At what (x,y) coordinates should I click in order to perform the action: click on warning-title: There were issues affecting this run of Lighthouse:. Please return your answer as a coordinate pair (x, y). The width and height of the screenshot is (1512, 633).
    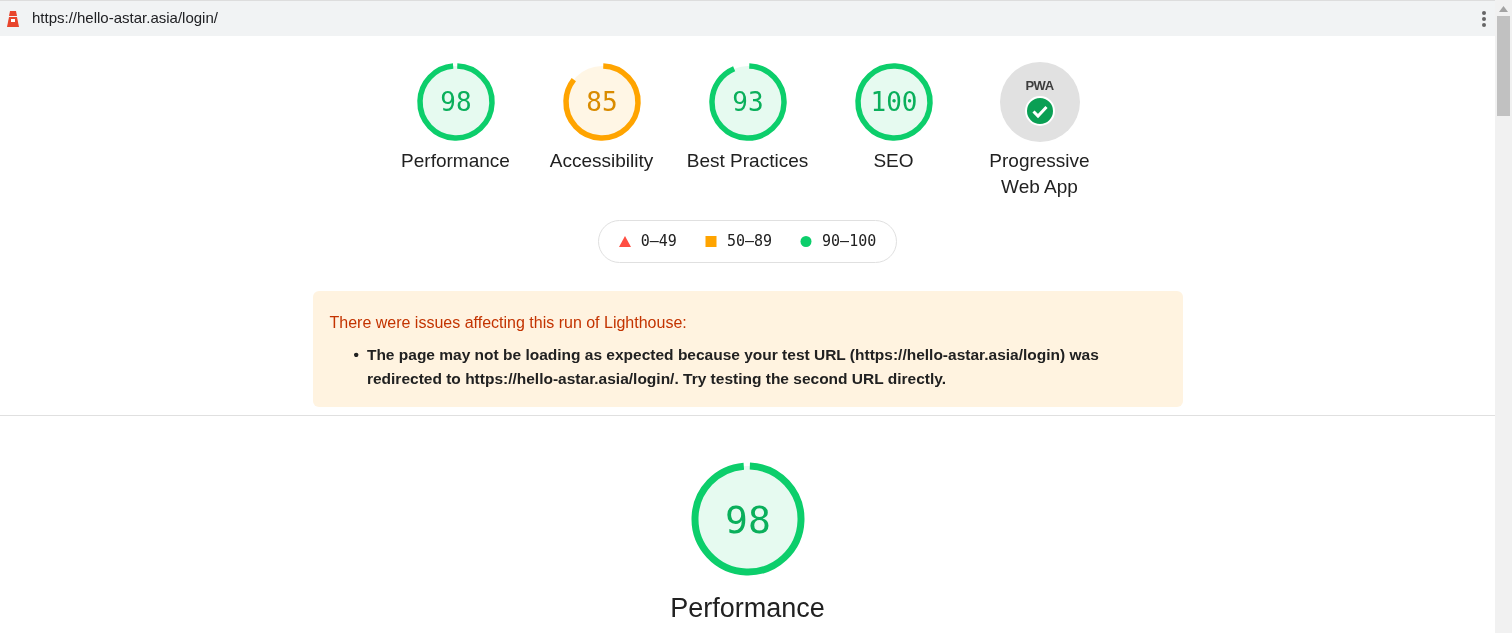
    Looking at the image, I should click on (508, 322).